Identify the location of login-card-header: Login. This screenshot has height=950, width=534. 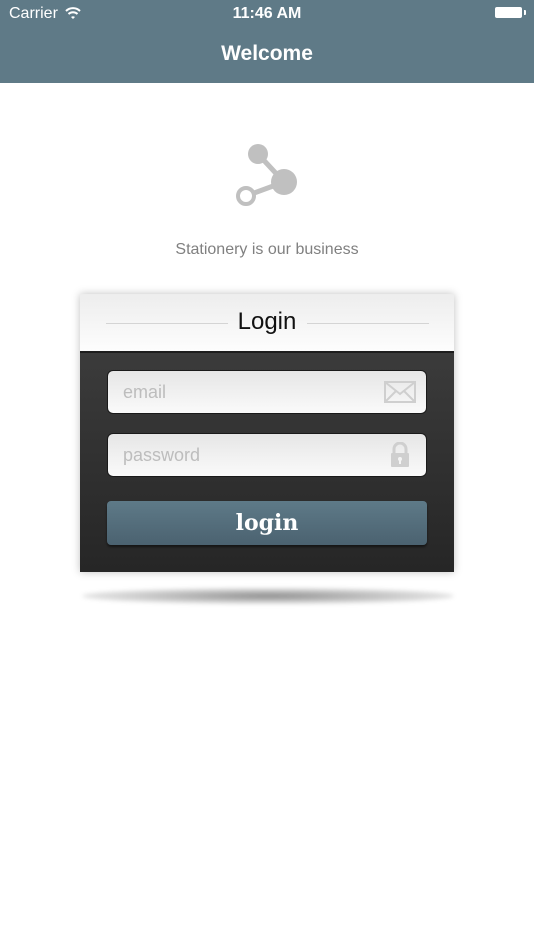
(267, 323).